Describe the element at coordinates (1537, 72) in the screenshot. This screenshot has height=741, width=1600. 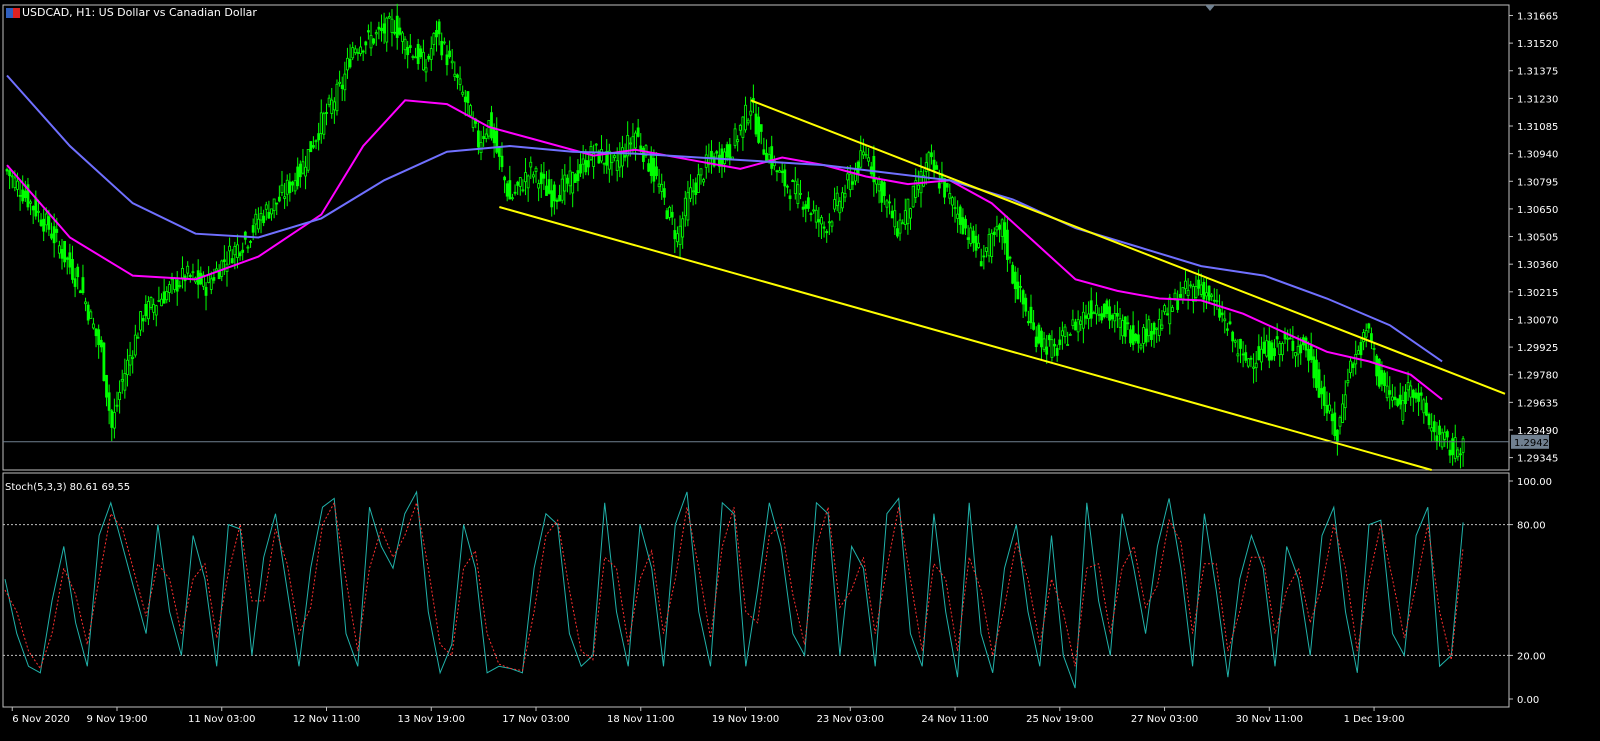
I see `price-tick-label: 1.31375` at that location.